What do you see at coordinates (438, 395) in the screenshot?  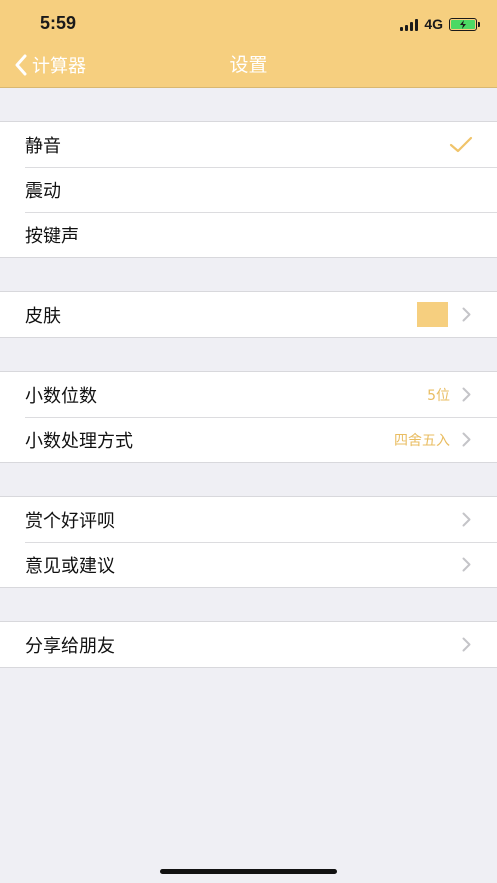 I see `decimal-places-value: 5位` at bounding box center [438, 395].